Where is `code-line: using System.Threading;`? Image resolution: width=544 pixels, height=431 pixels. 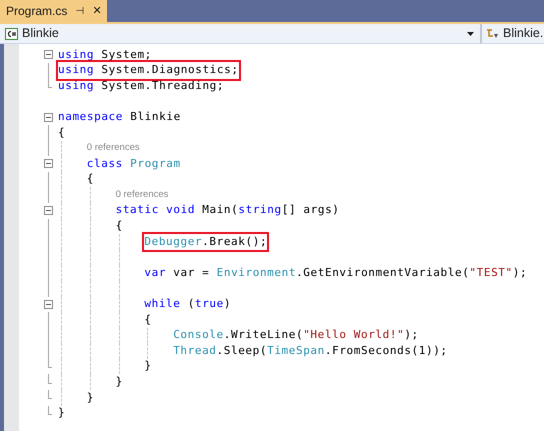
code-line: using System.Threading; is located at coordinates (141, 86).